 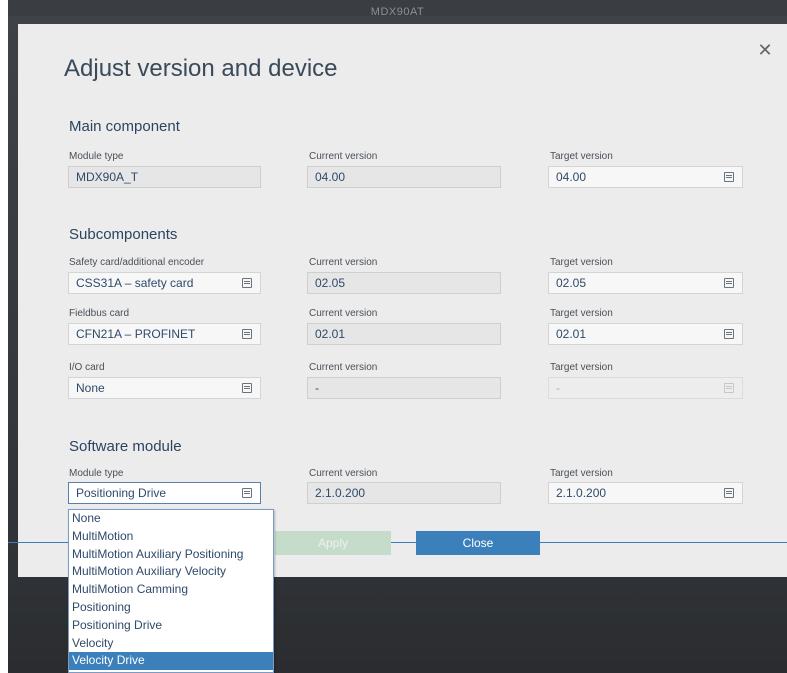 I want to click on io-current-field: -, so click(x=404, y=388).